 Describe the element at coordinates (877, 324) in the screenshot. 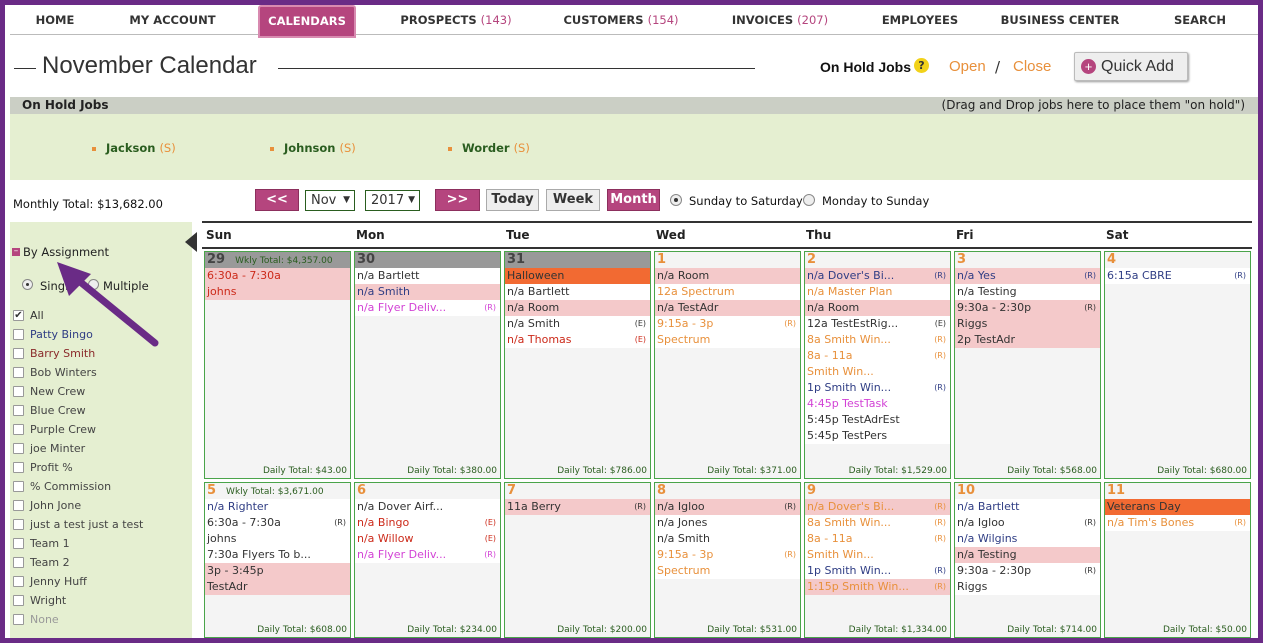

I see `calendar-event: 12a TestEstRig... (E)` at that location.